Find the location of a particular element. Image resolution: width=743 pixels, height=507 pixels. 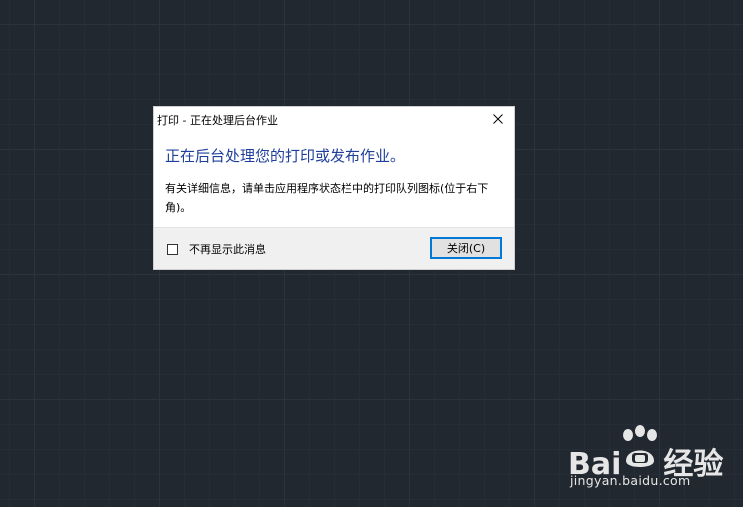

checkbox-box is located at coordinates (172, 249).